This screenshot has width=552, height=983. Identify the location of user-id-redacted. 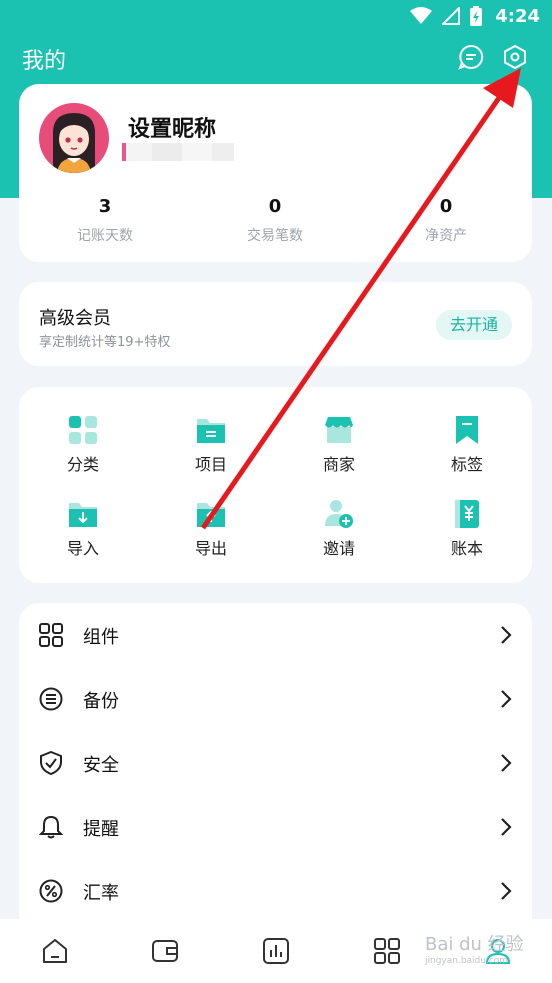
(178, 152).